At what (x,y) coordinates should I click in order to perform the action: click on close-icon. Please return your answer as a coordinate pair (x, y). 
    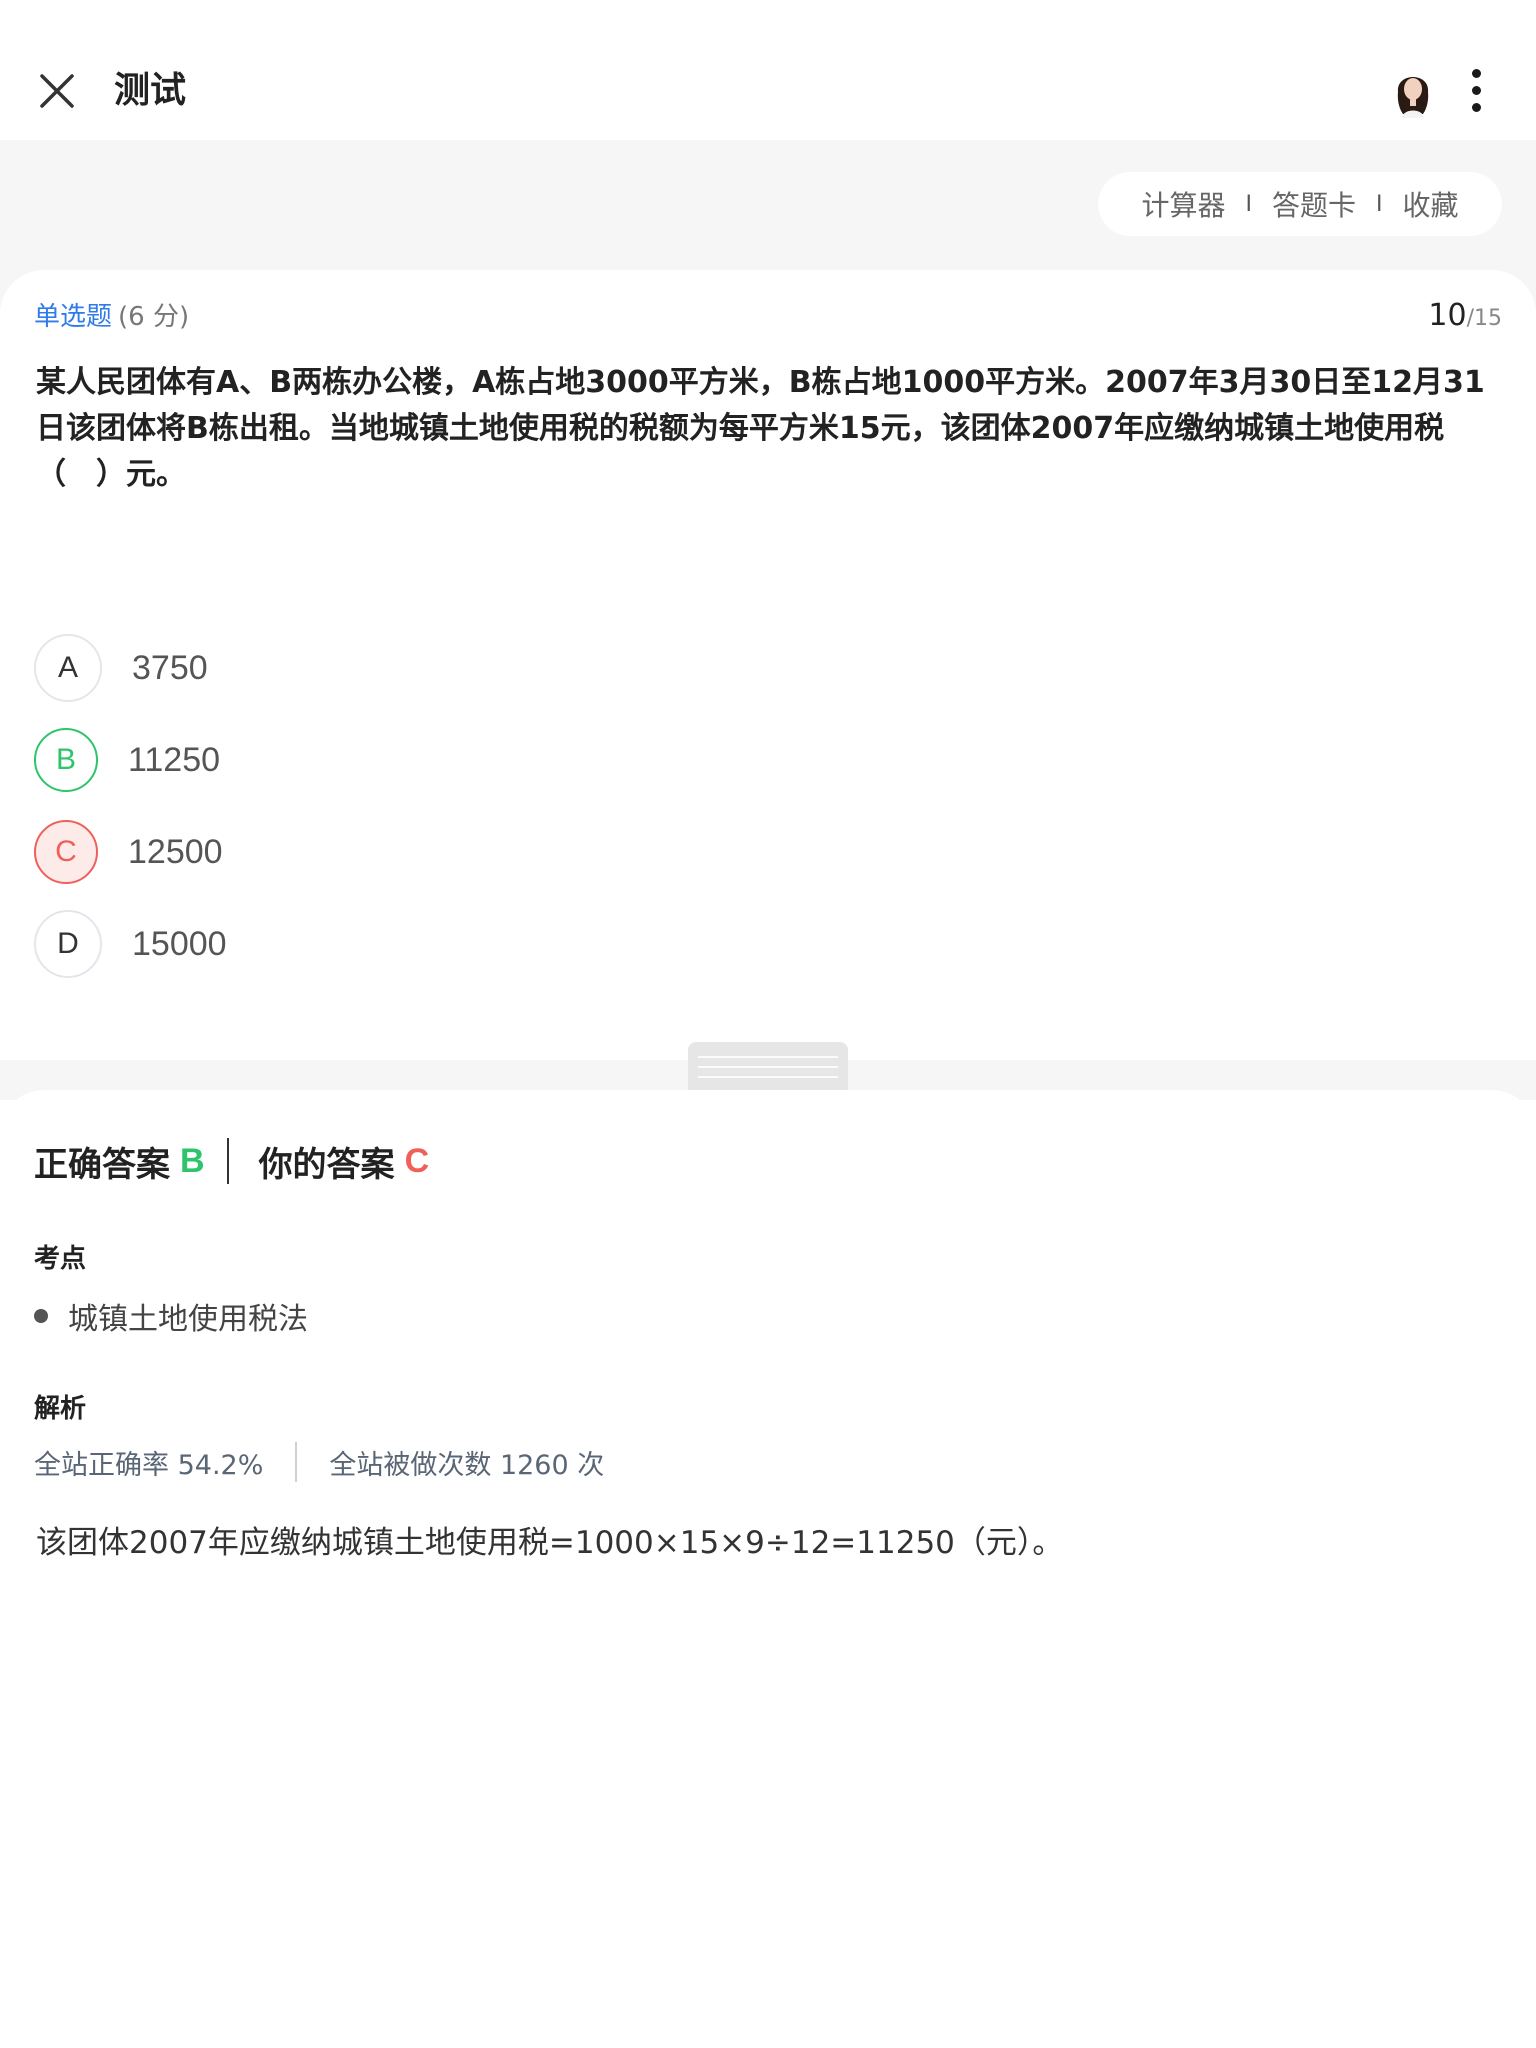
    Looking at the image, I should click on (57, 91).